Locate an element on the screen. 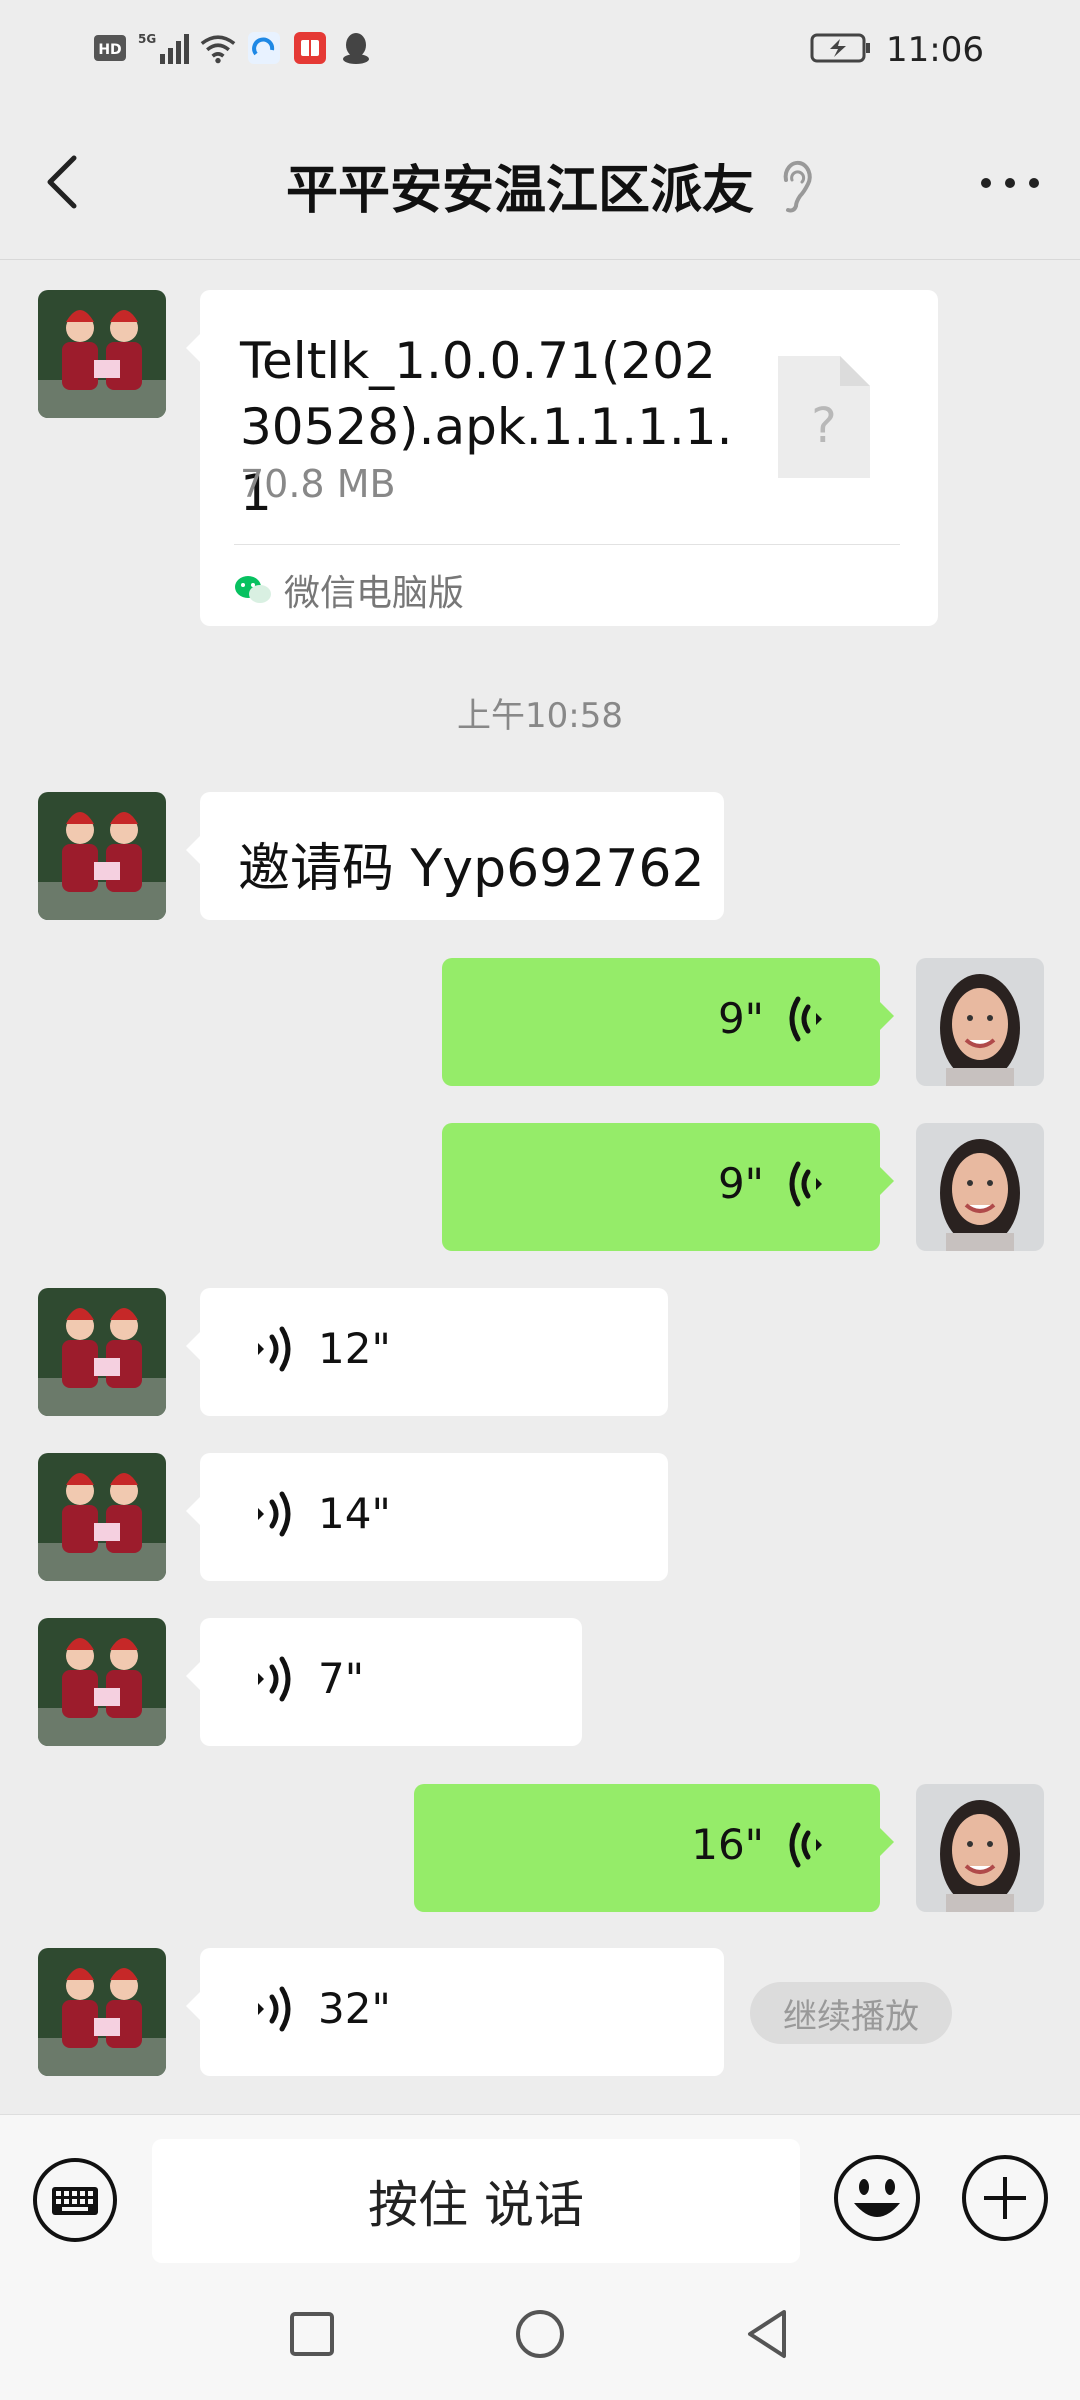 This screenshot has height=2400, width=1080. app-icon-blue is located at coordinates (264, 48).